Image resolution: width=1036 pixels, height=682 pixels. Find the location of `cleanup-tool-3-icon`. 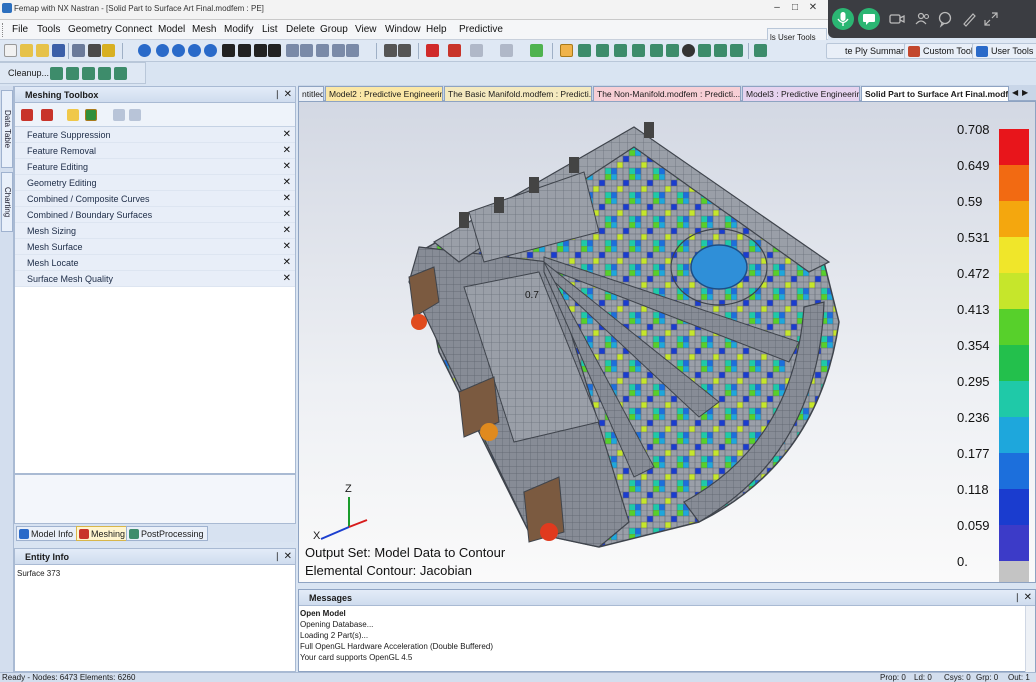

cleanup-tool-3-icon is located at coordinates (88, 73).